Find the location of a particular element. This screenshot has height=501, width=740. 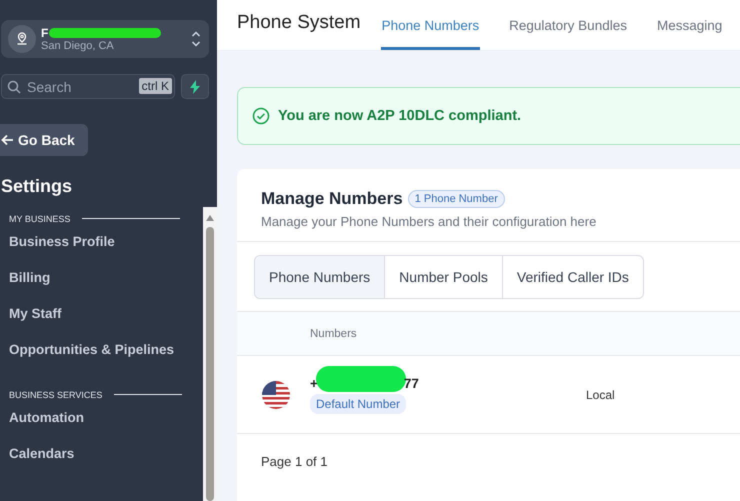

section-heading: MY BUSINESS is located at coordinates (39, 219).